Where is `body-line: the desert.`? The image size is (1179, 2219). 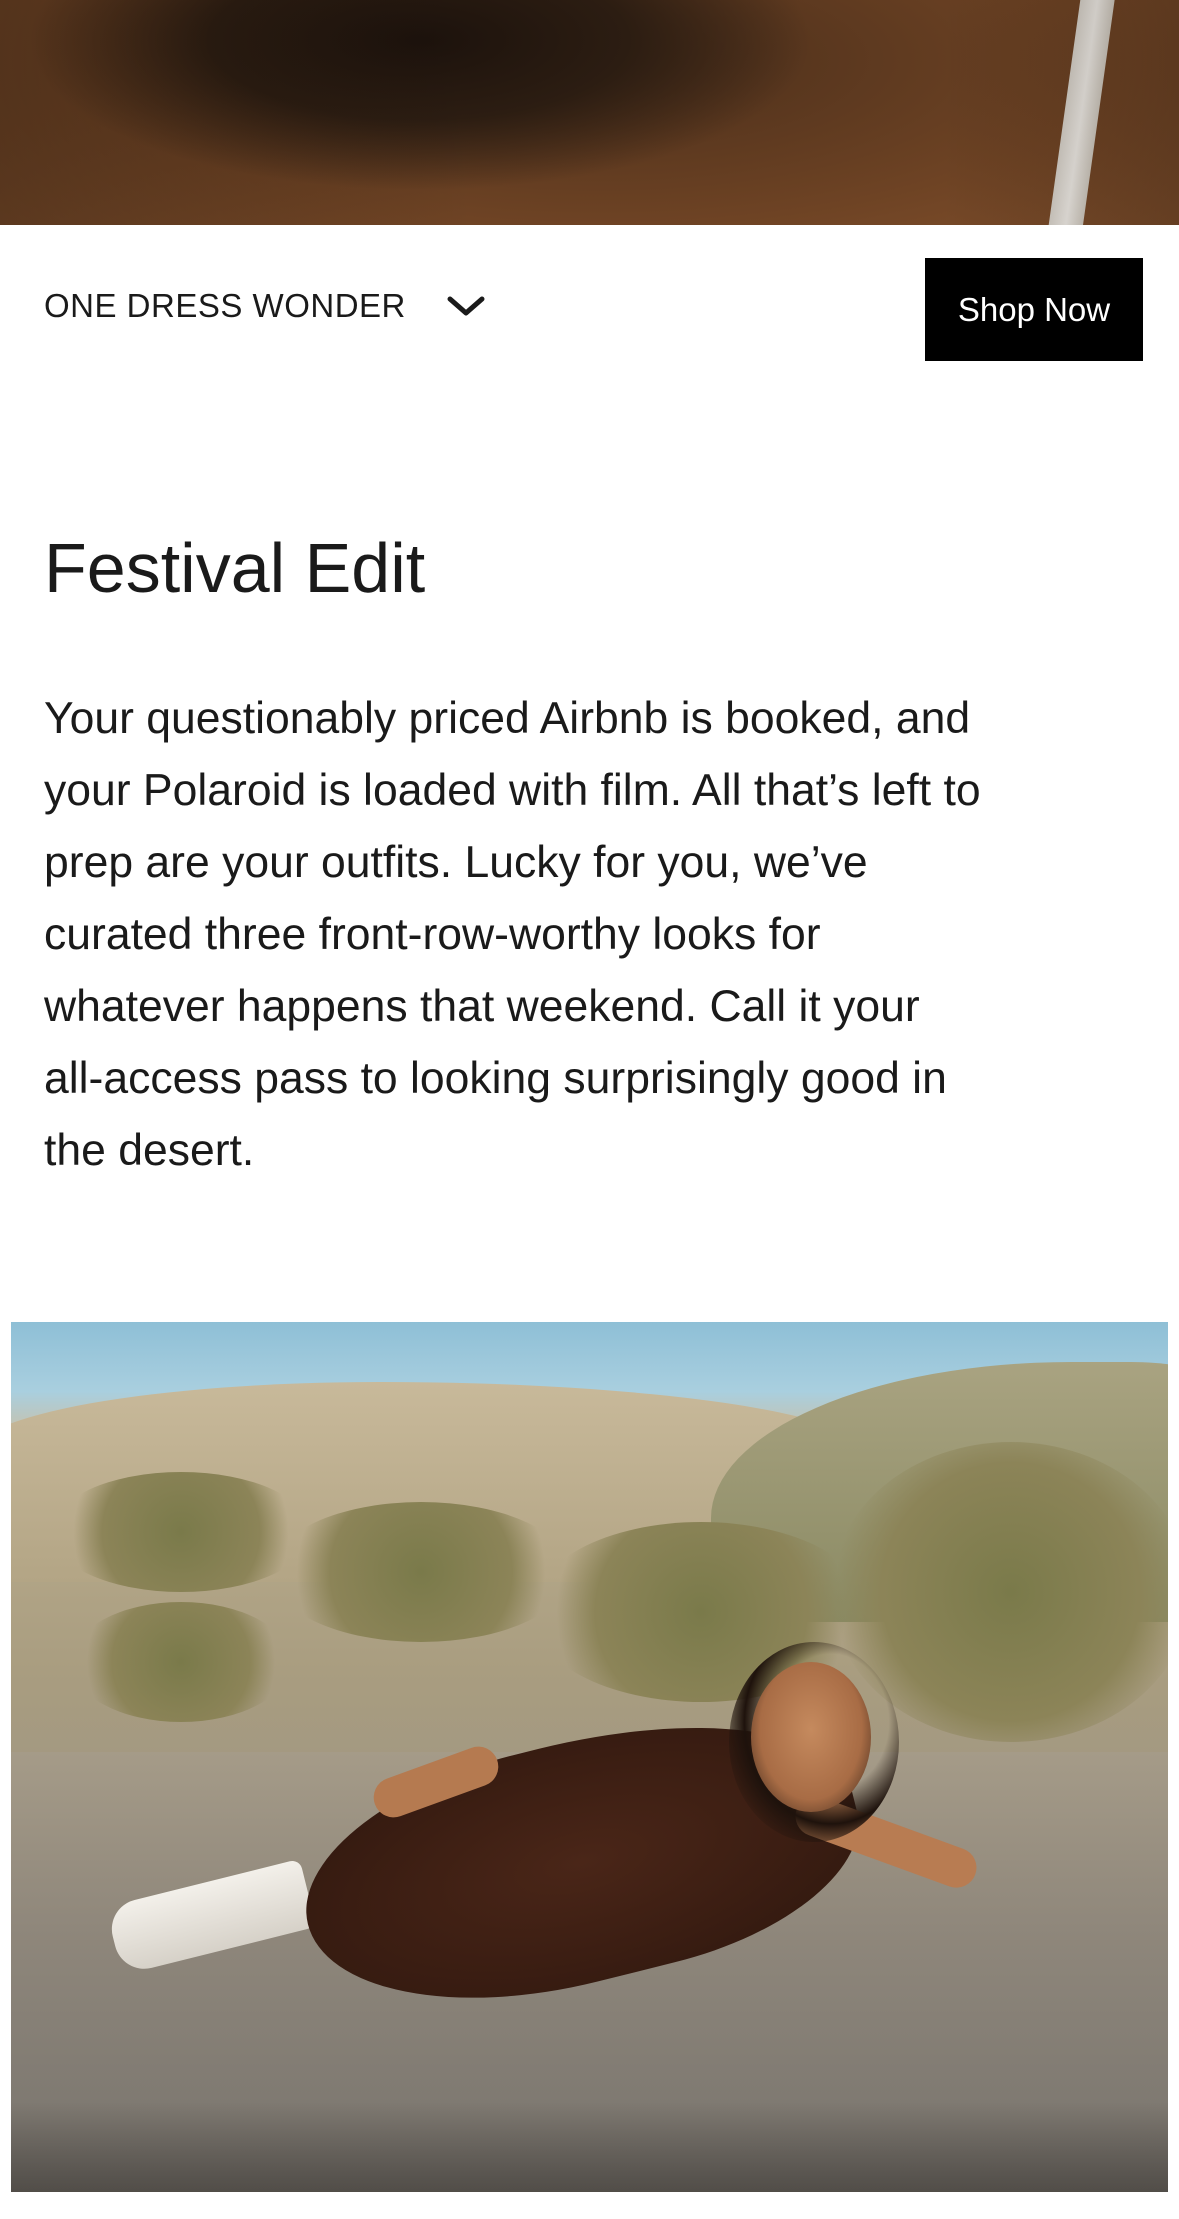
body-line: the desert. is located at coordinates (149, 1150).